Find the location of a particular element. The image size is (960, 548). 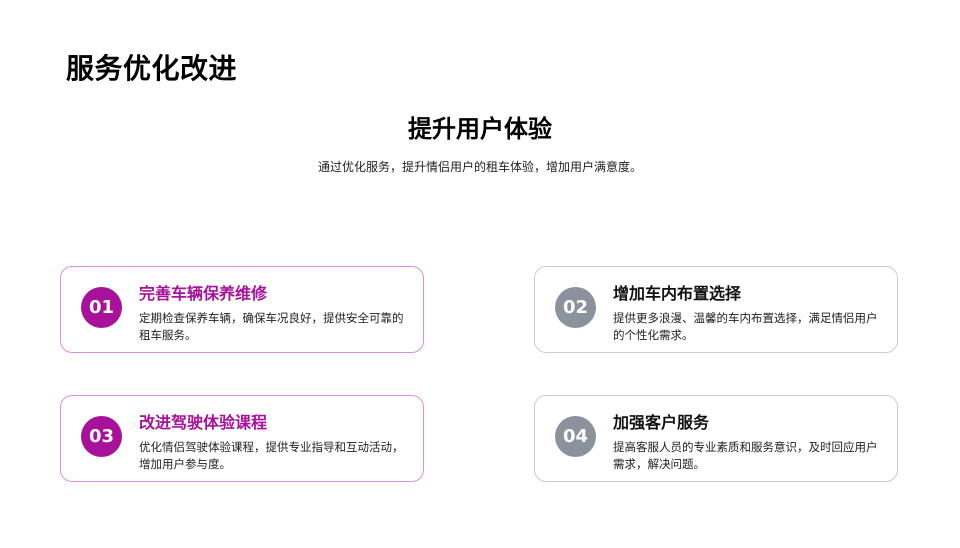

card-number-badge: 02 is located at coordinates (575, 307).